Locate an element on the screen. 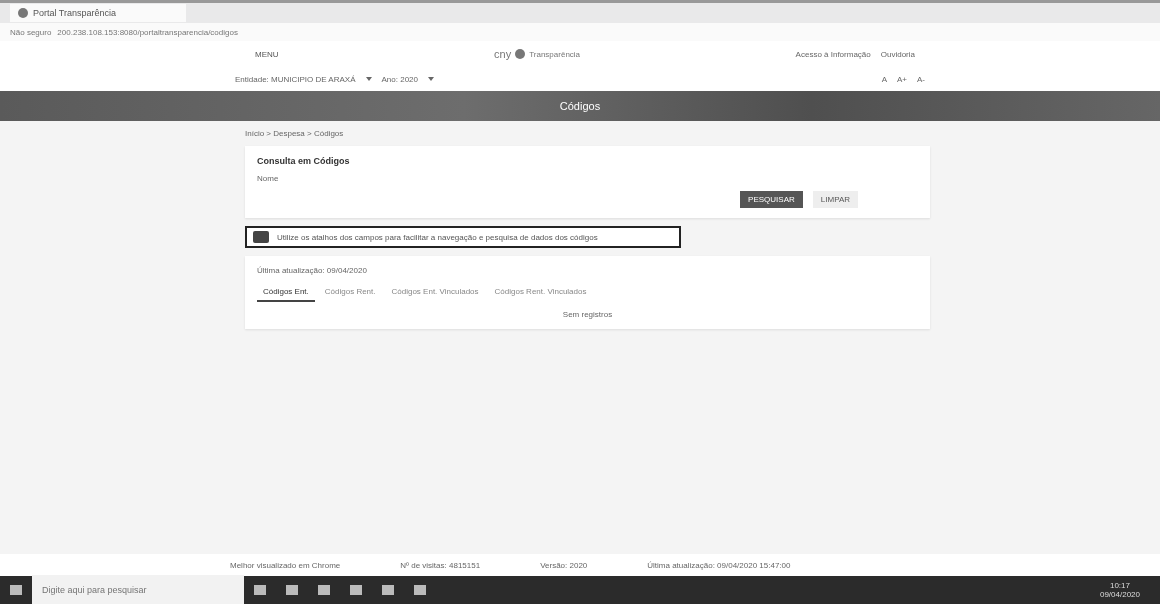 Image resolution: width=1160 pixels, height=604 pixels. header-link: Acesso à Informação is located at coordinates (833, 54).